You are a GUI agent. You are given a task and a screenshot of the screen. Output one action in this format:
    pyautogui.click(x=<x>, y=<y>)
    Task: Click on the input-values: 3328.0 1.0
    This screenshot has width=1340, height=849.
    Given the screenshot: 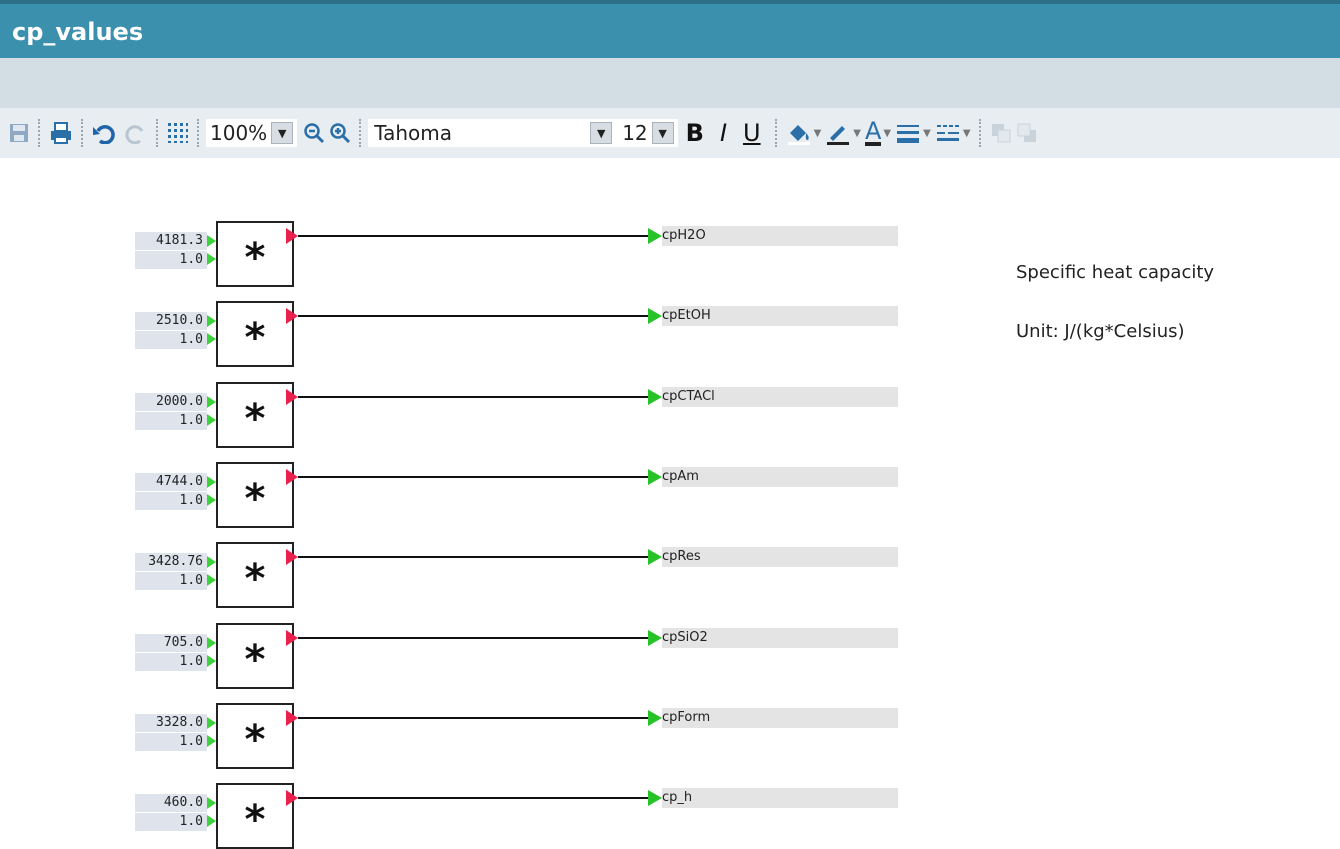 What is the action you would take?
    pyautogui.click(x=171, y=732)
    